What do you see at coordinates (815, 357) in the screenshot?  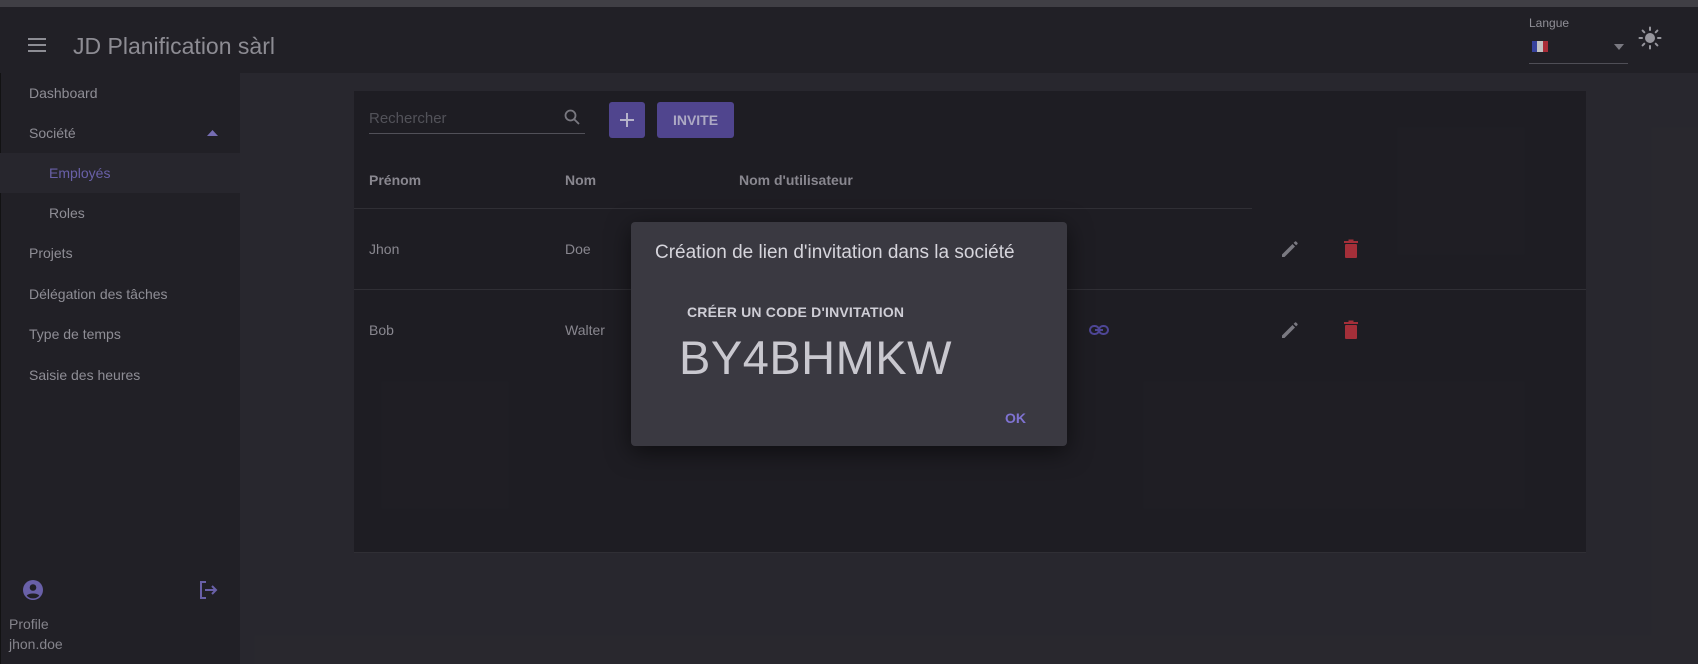 I see `invite-code: BY4BHMKW` at bounding box center [815, 357].